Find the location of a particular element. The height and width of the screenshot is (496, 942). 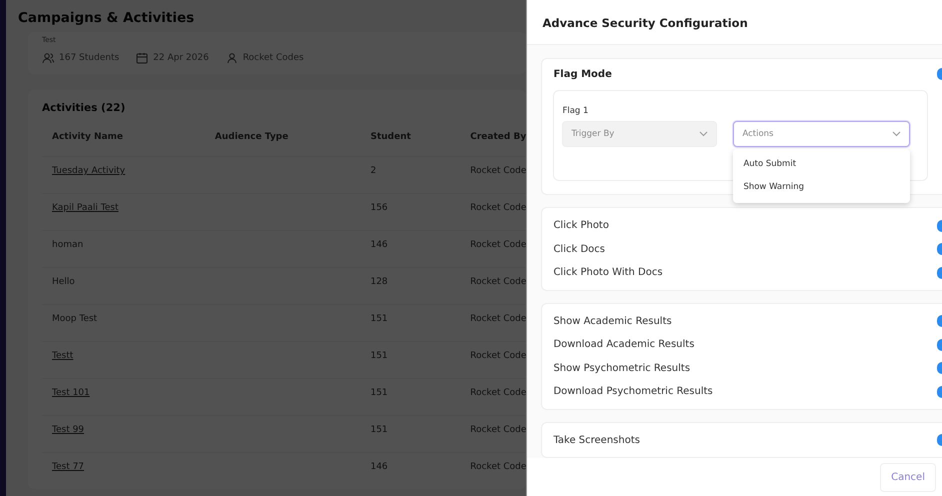

flag-label: Flag 1 is located at coordinates (575, 111).